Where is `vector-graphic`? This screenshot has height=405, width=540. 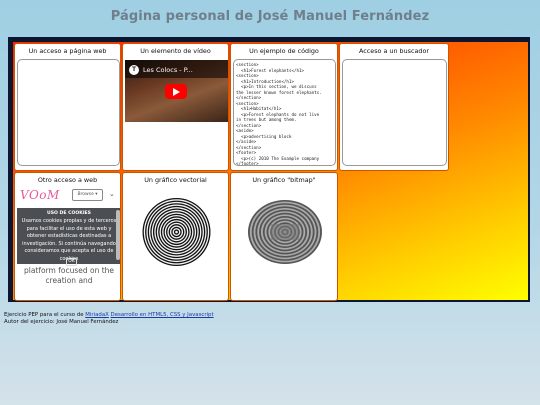
vector-graphic is located at coordinates (176, 232).